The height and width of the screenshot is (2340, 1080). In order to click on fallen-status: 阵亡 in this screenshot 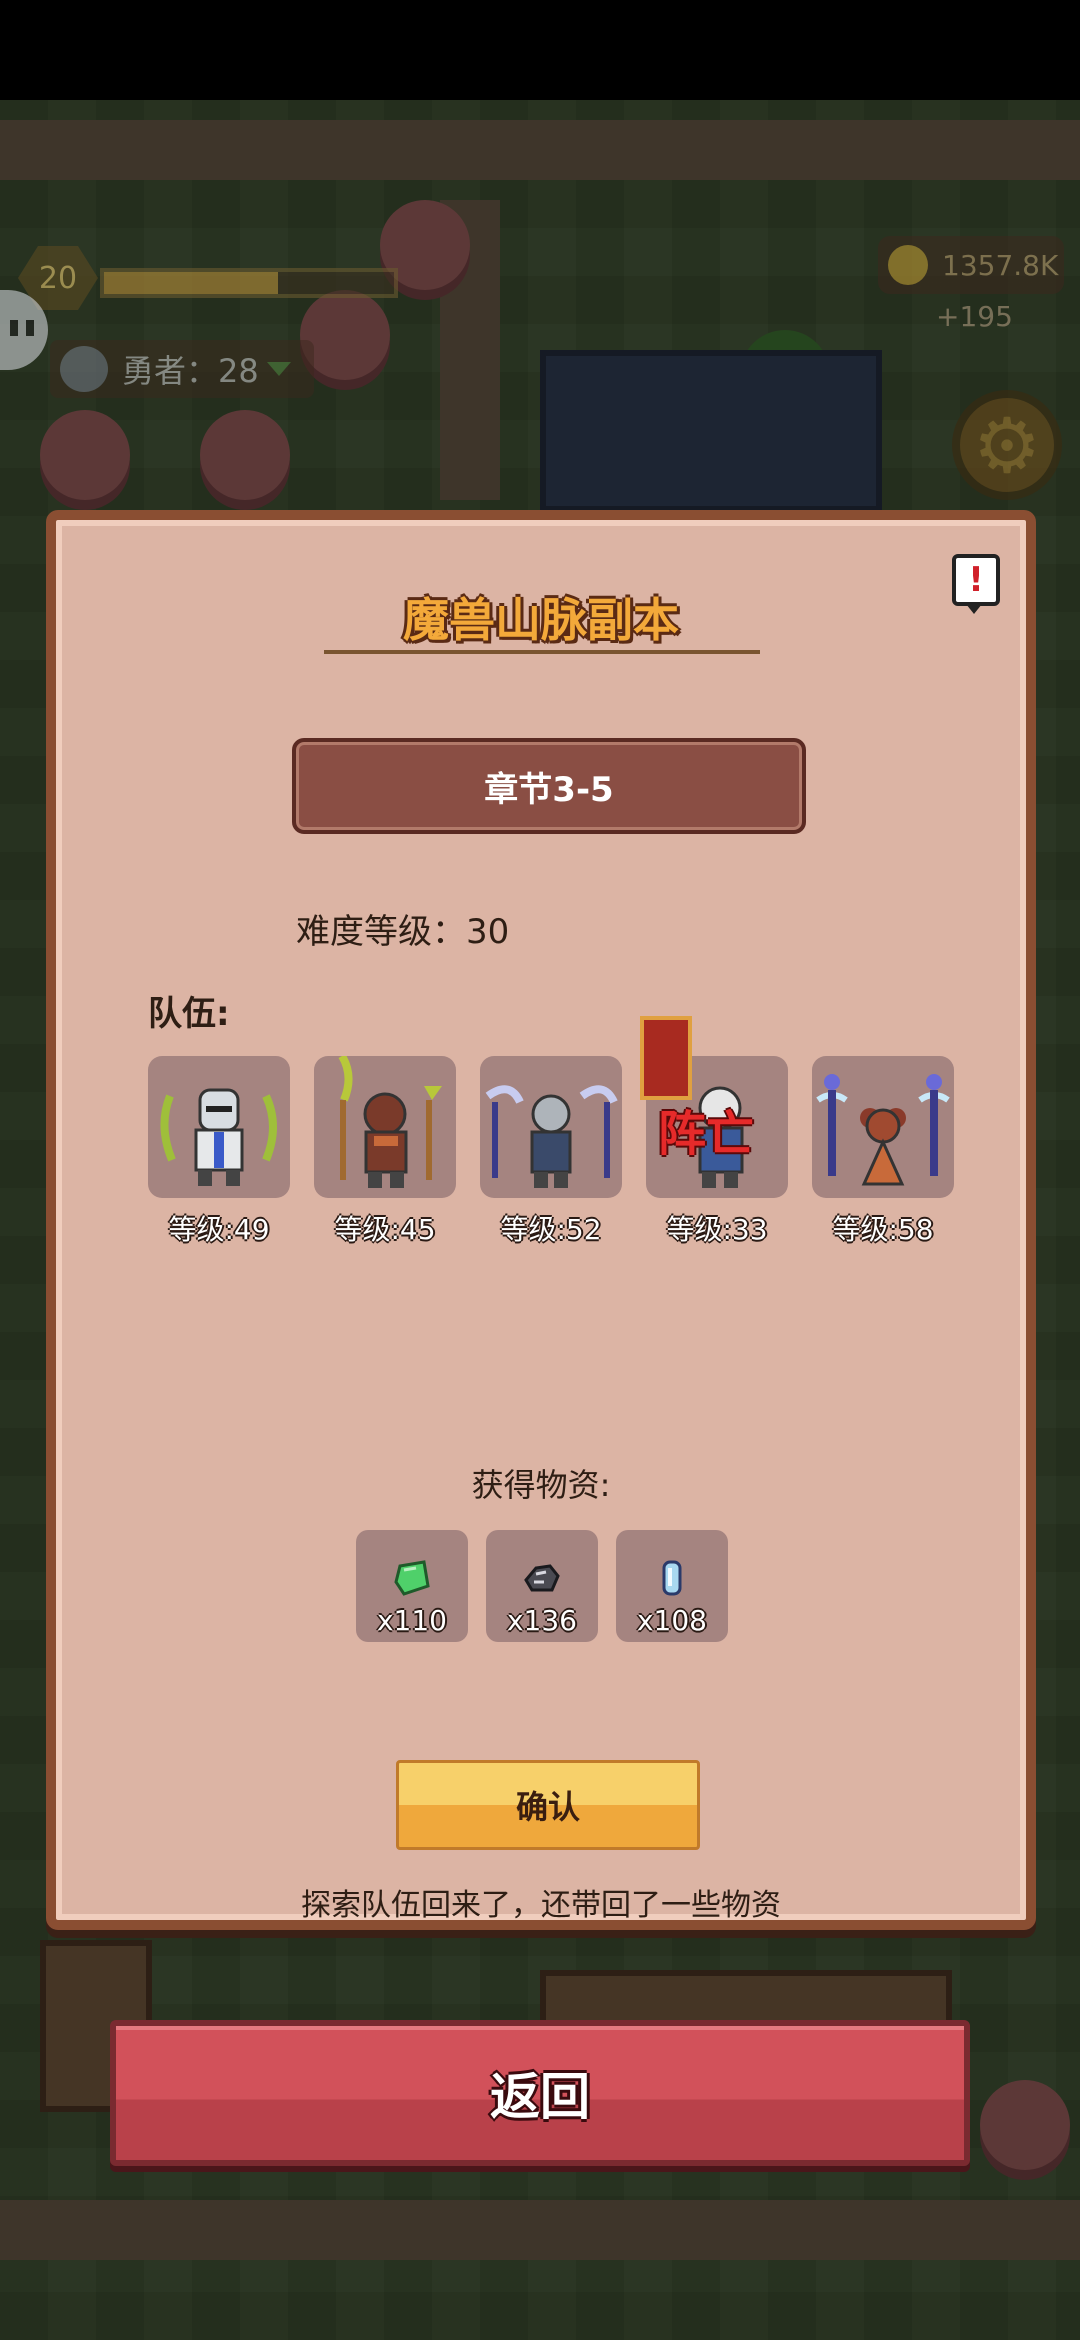, I will do `click(706, 1134)`.